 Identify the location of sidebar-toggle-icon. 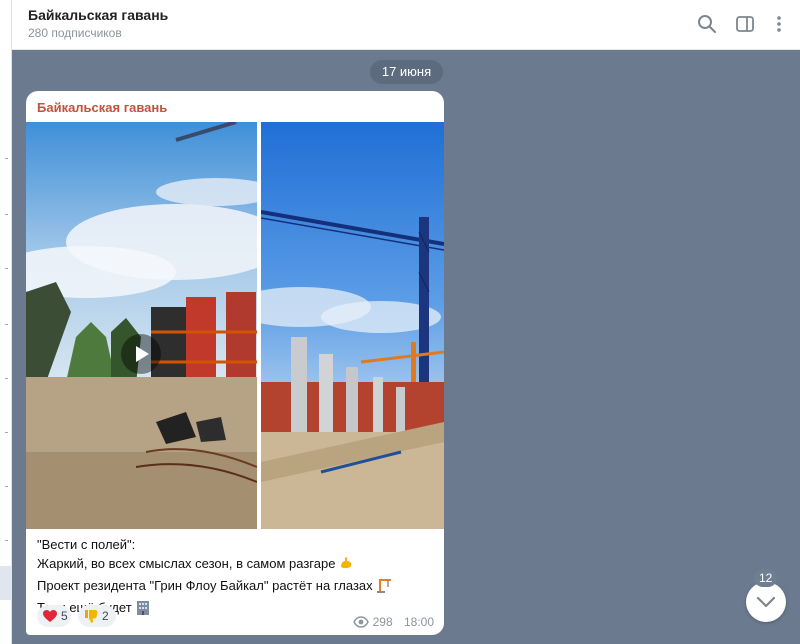
(745, 24).